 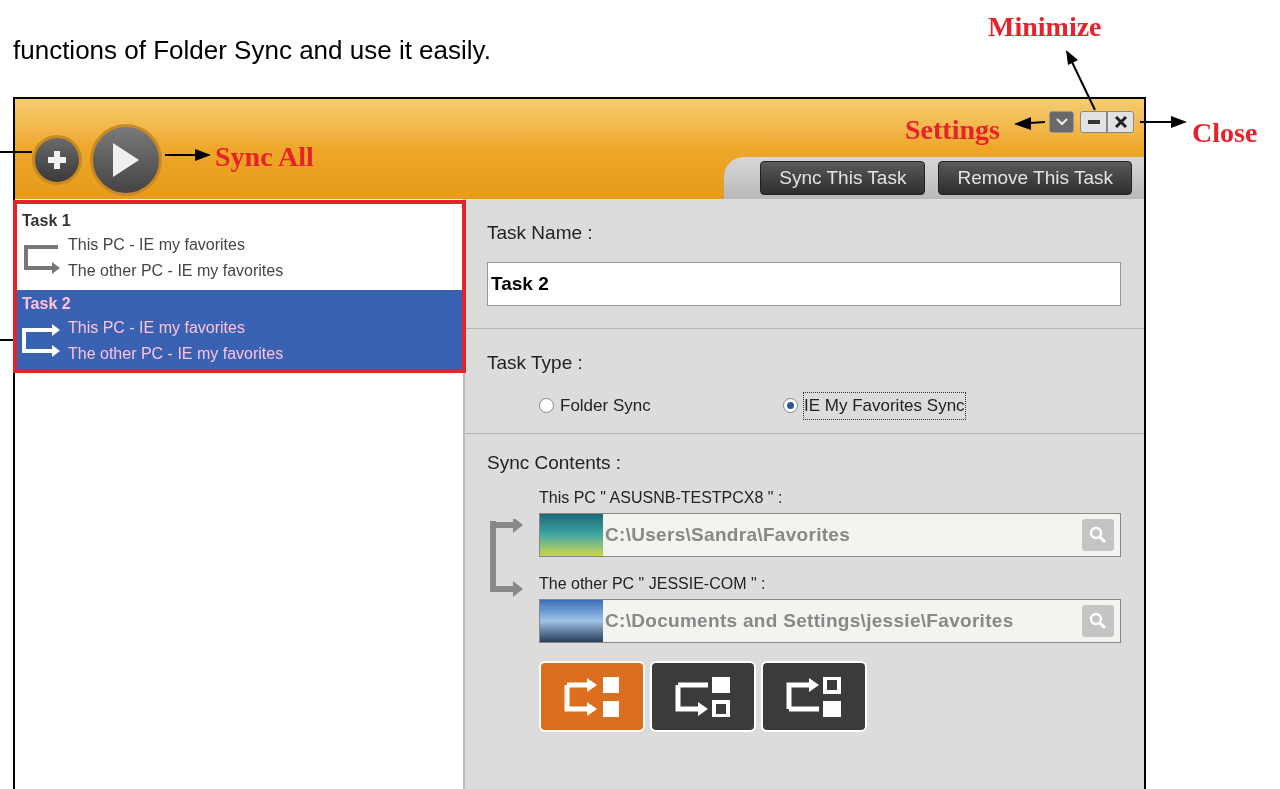 I want to click on field-label: Task Type :, so click(x=535, y=362).